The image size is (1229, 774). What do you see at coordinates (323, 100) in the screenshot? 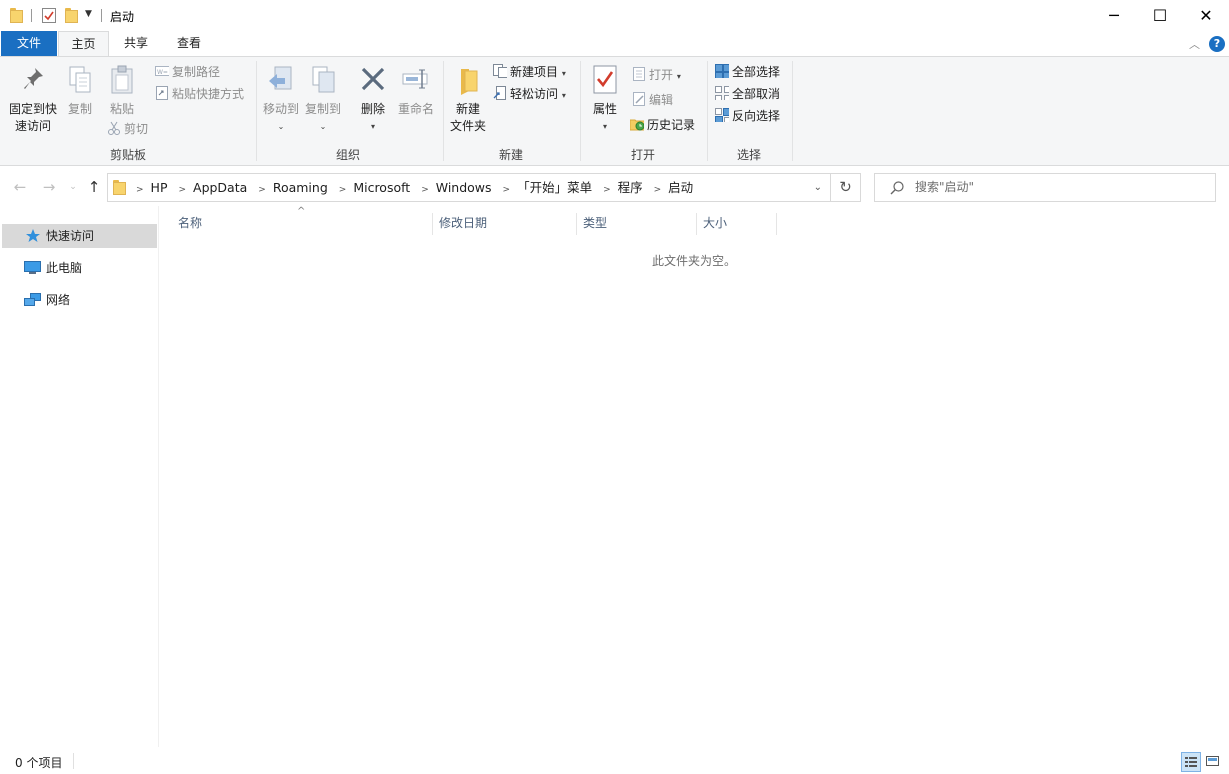
I see `copy-to-button: 复制到 ⌄` at bounding box center [323, 100].